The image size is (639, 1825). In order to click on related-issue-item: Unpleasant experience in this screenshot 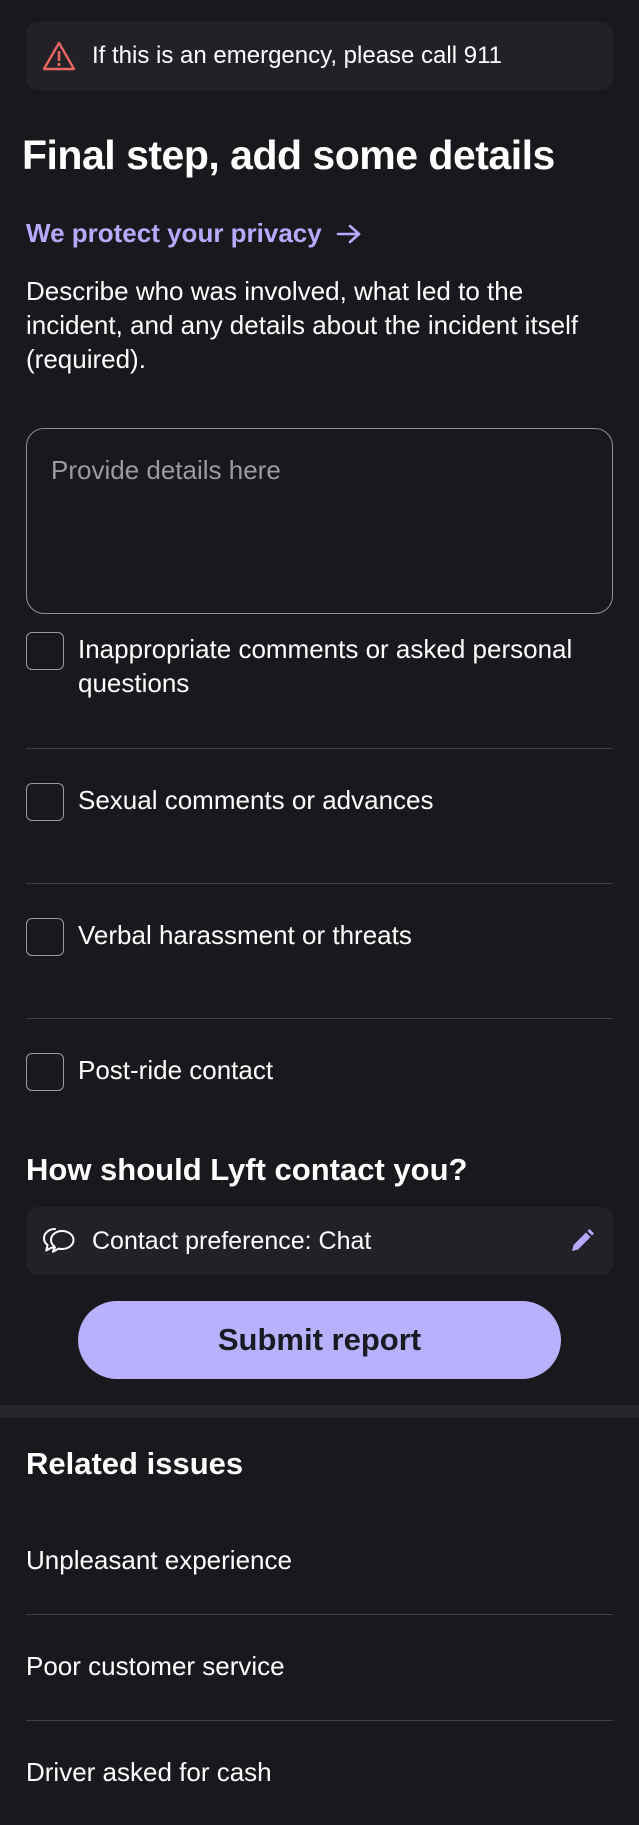, I will do `click(319, 1560)`.